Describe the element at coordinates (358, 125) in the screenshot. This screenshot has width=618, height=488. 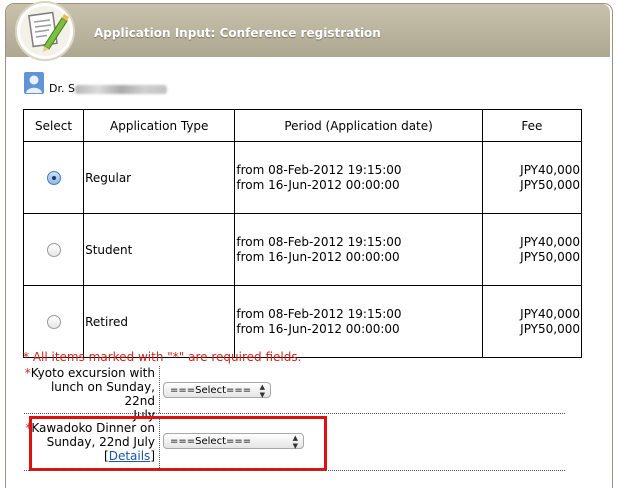
I see `column-header-period: Period (Application date)` at that location.